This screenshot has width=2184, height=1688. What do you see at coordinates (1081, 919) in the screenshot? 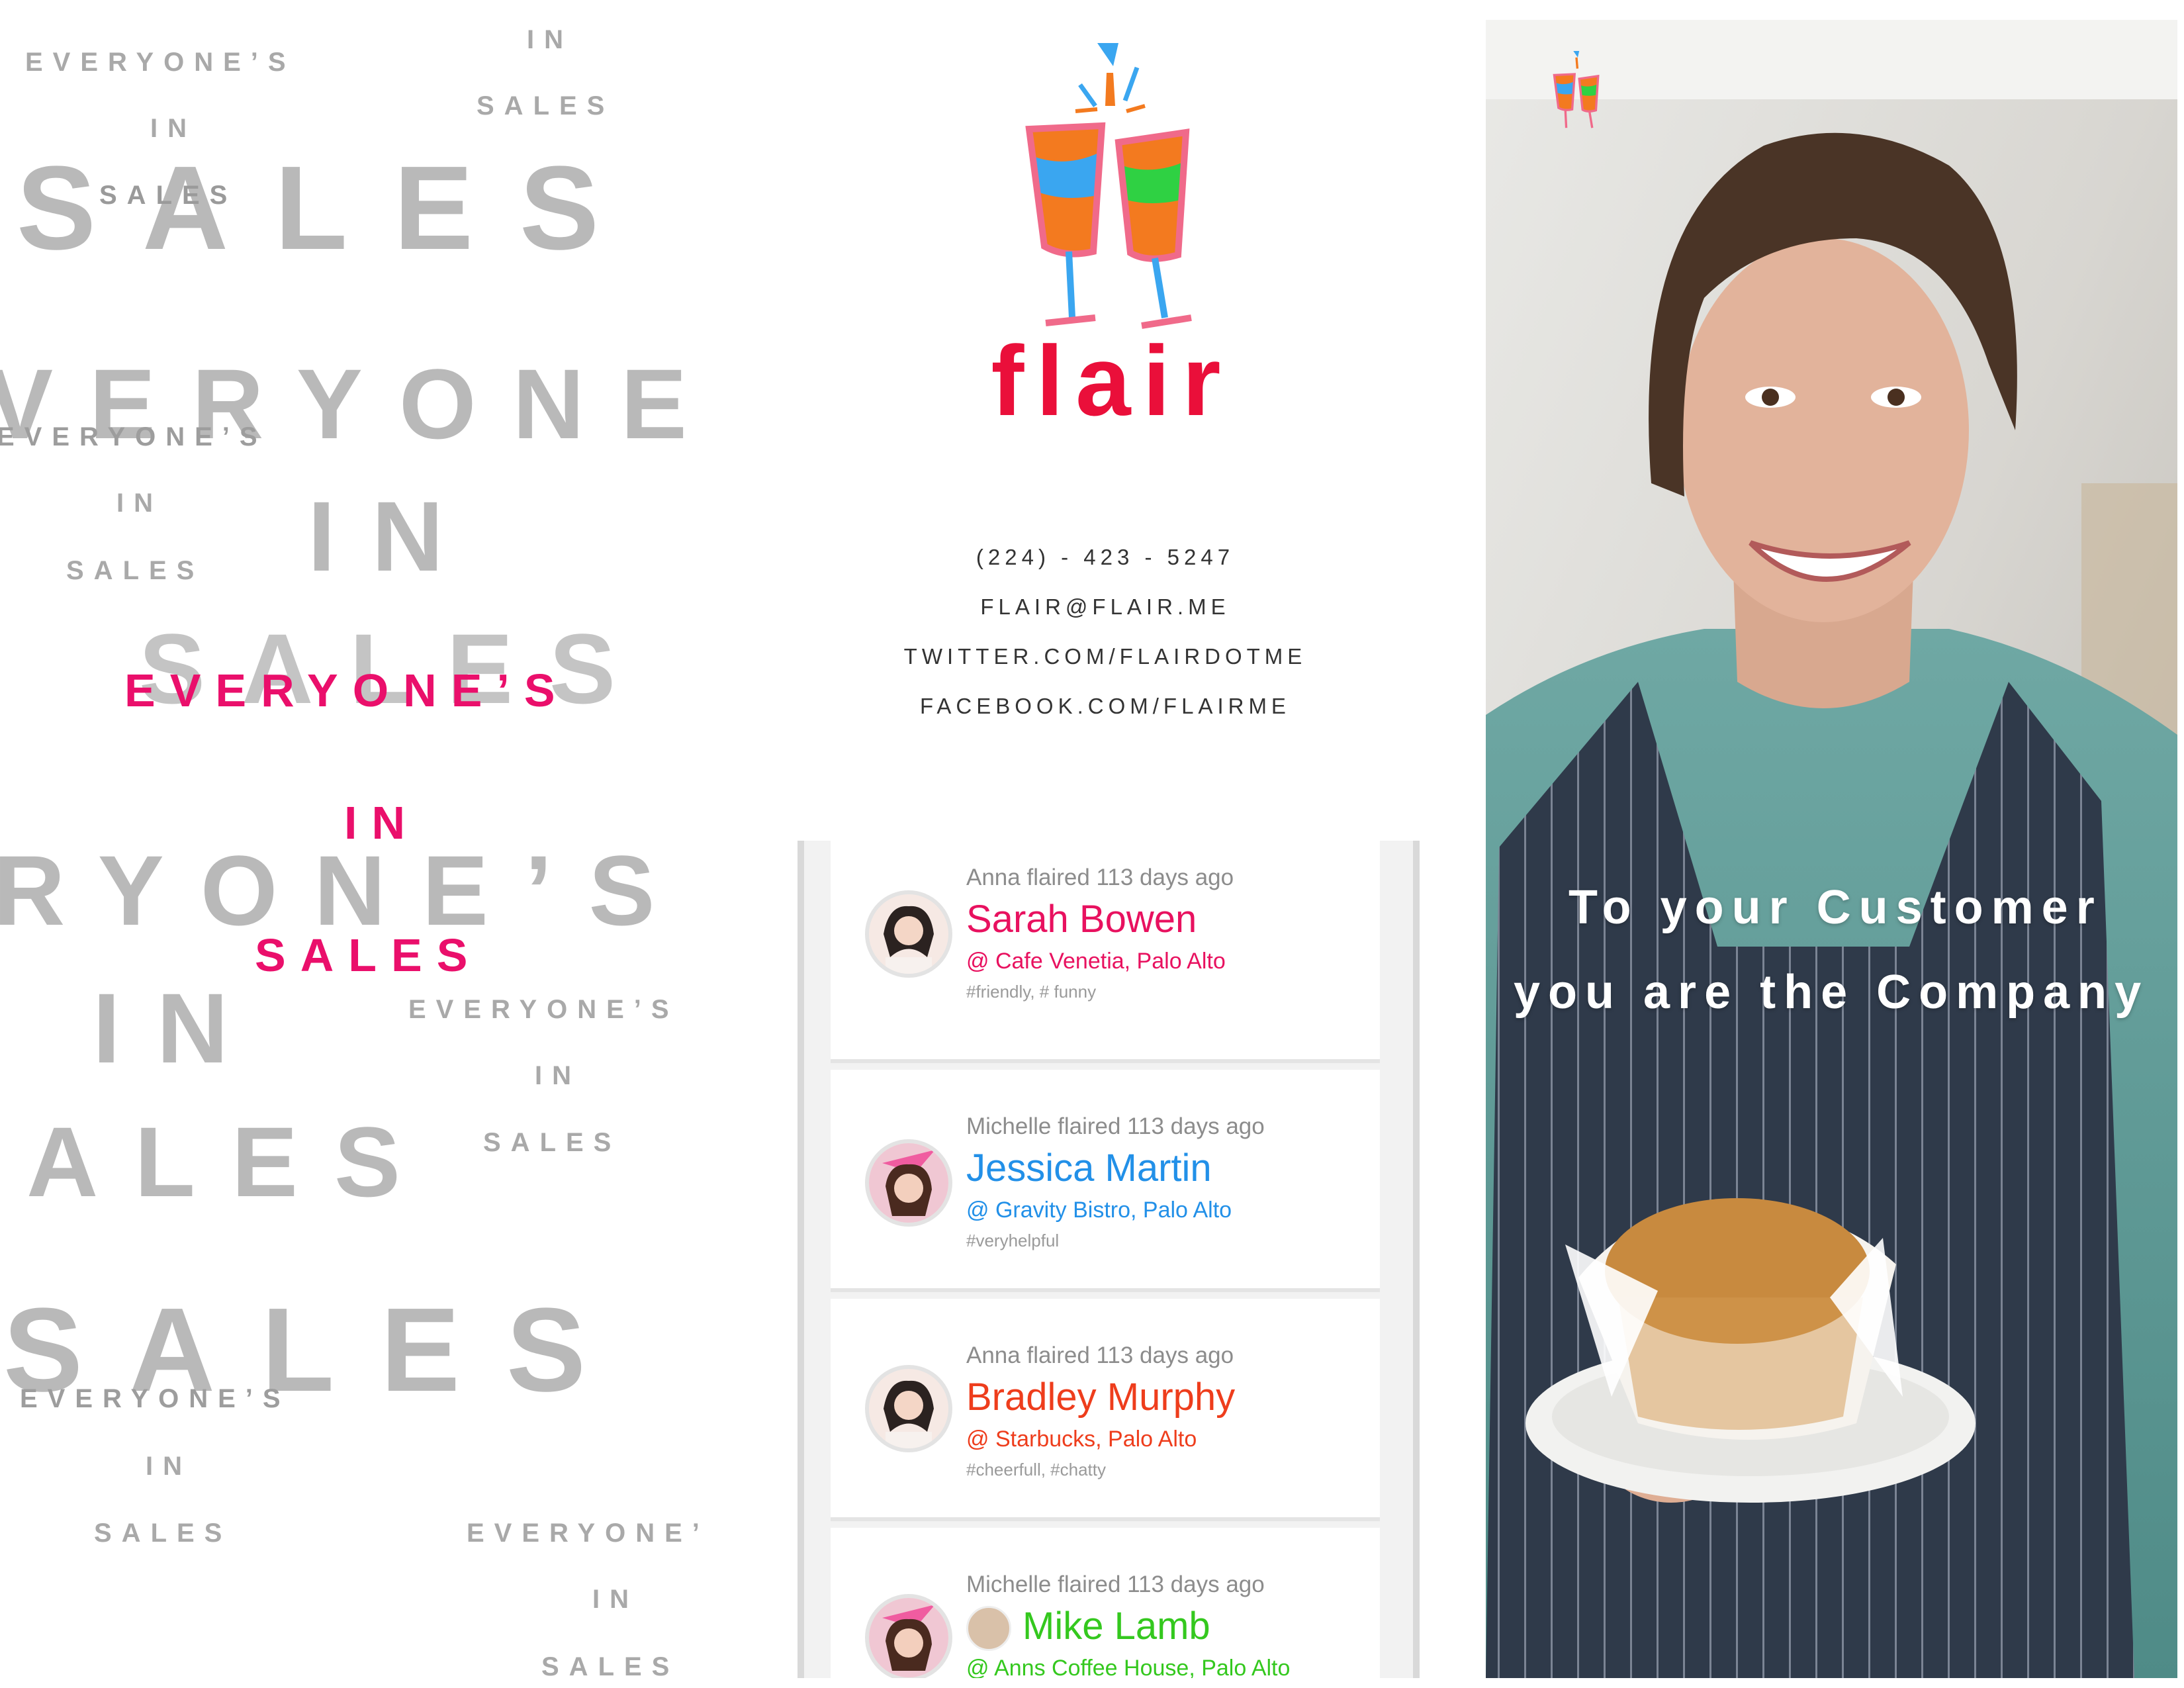
I see `feed-name: Sarah Bowen` at bounding box center [1081, 919].